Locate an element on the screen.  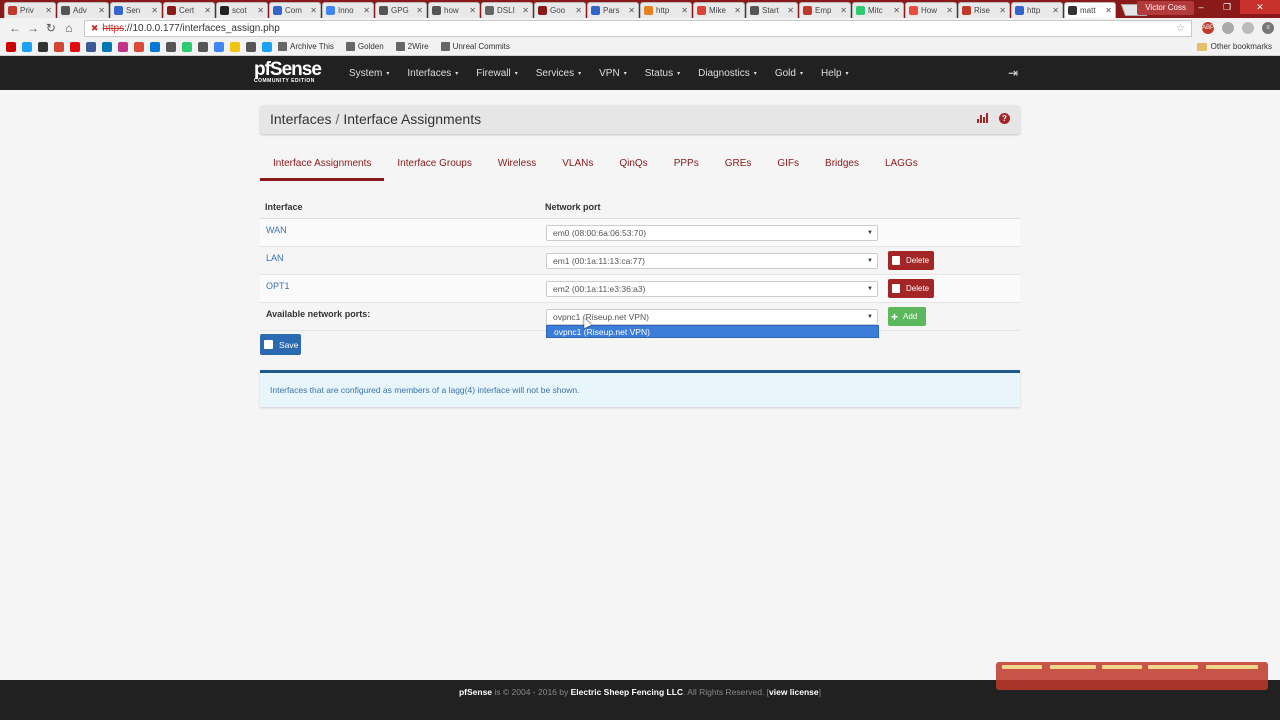
menu-firewall: Firewall ▾ is located at coordinates (496, 73).